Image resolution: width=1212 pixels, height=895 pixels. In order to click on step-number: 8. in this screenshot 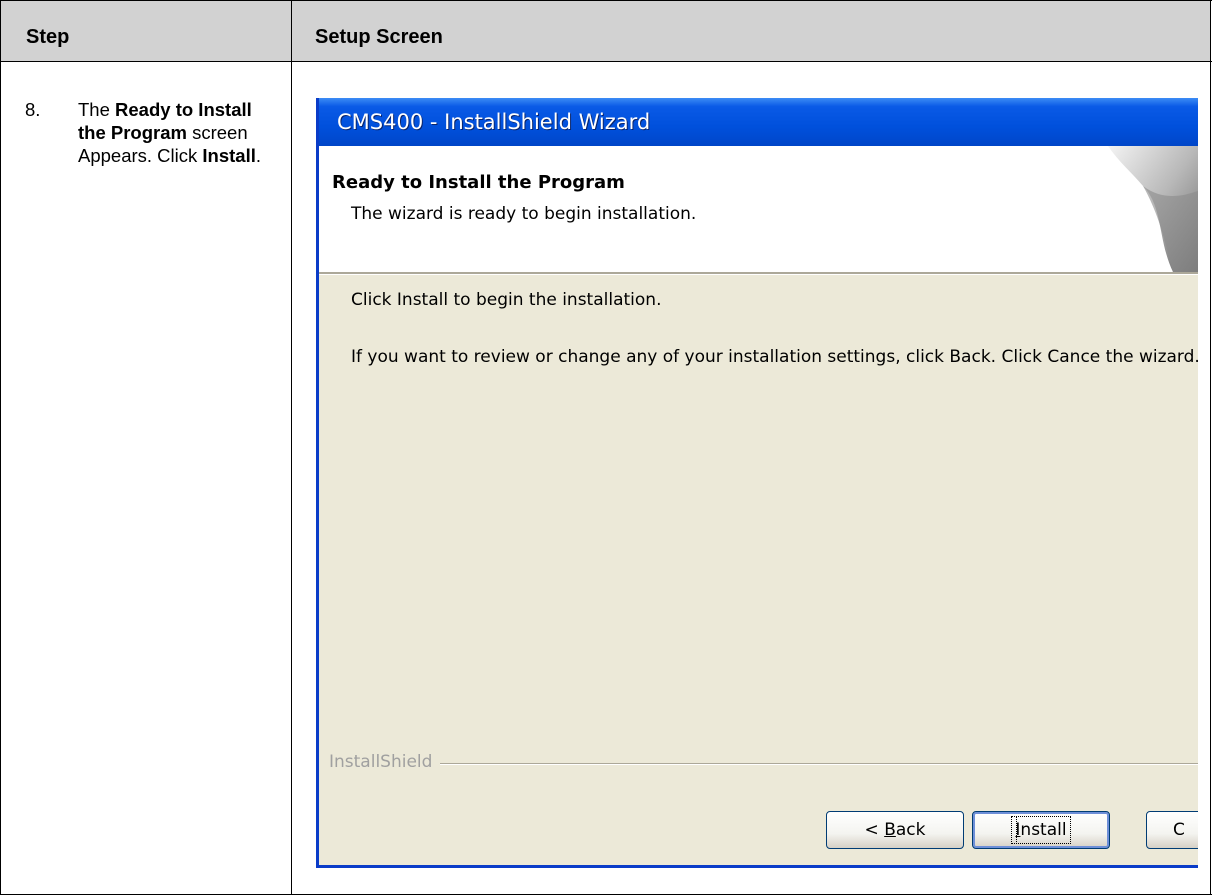, I will do `click(33, 109)`.